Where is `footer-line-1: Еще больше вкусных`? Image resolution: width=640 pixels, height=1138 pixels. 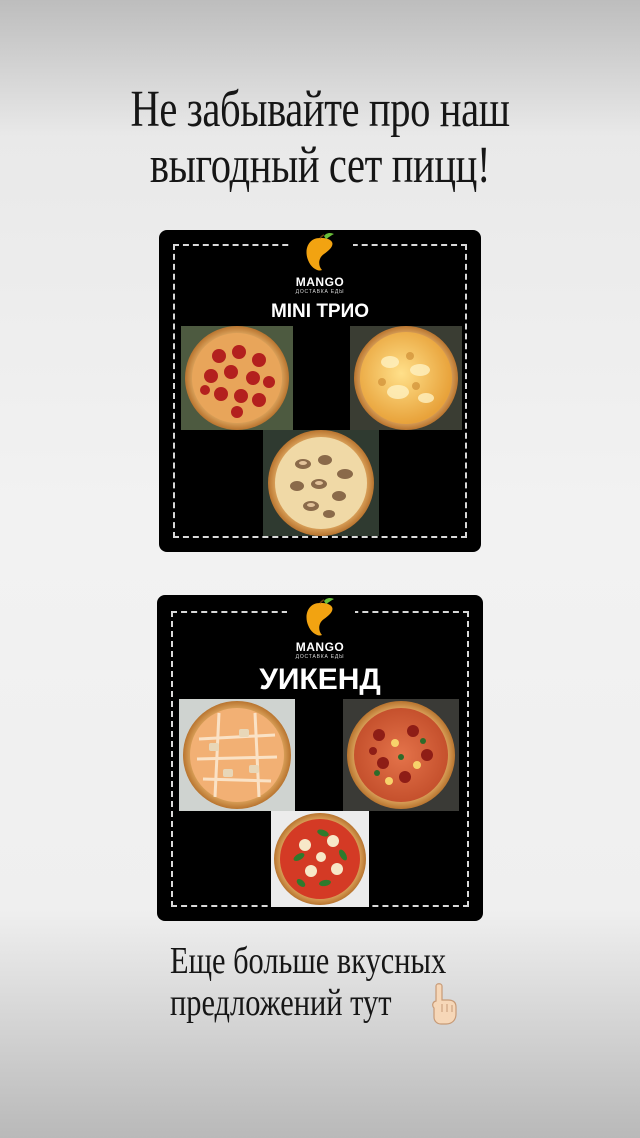
footer-line-1: Еще больше вкусных is located at coordinates (308, 961).